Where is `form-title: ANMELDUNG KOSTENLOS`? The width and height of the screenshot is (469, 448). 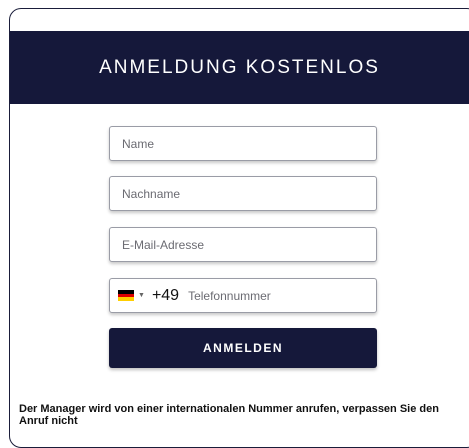
form-title: ANMELDUNG KOSTENLOS is located at coordinates (239, 67).